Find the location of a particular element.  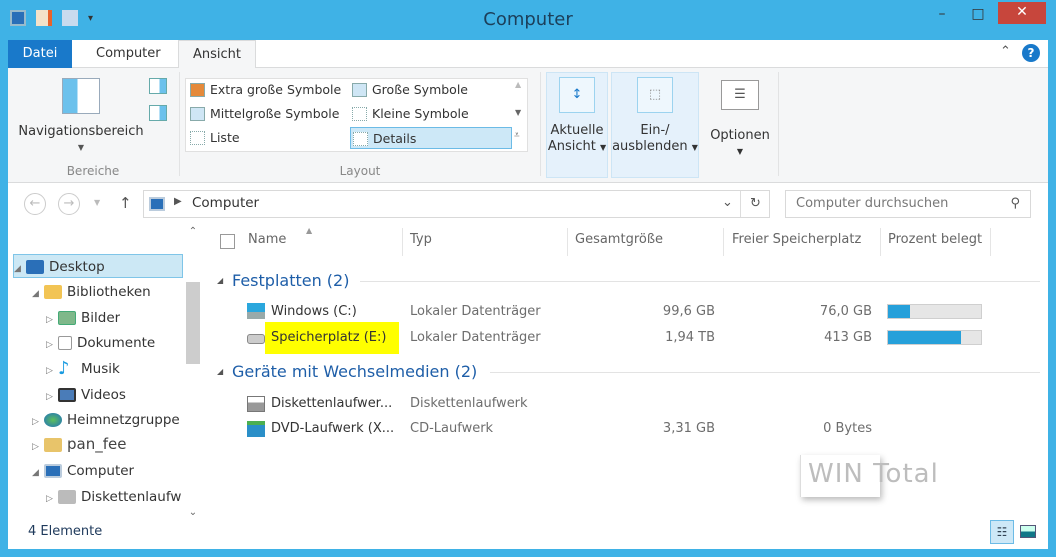

address-bar: ▶ Computer ⌄ ↻ is located at coordinates (456, 204).